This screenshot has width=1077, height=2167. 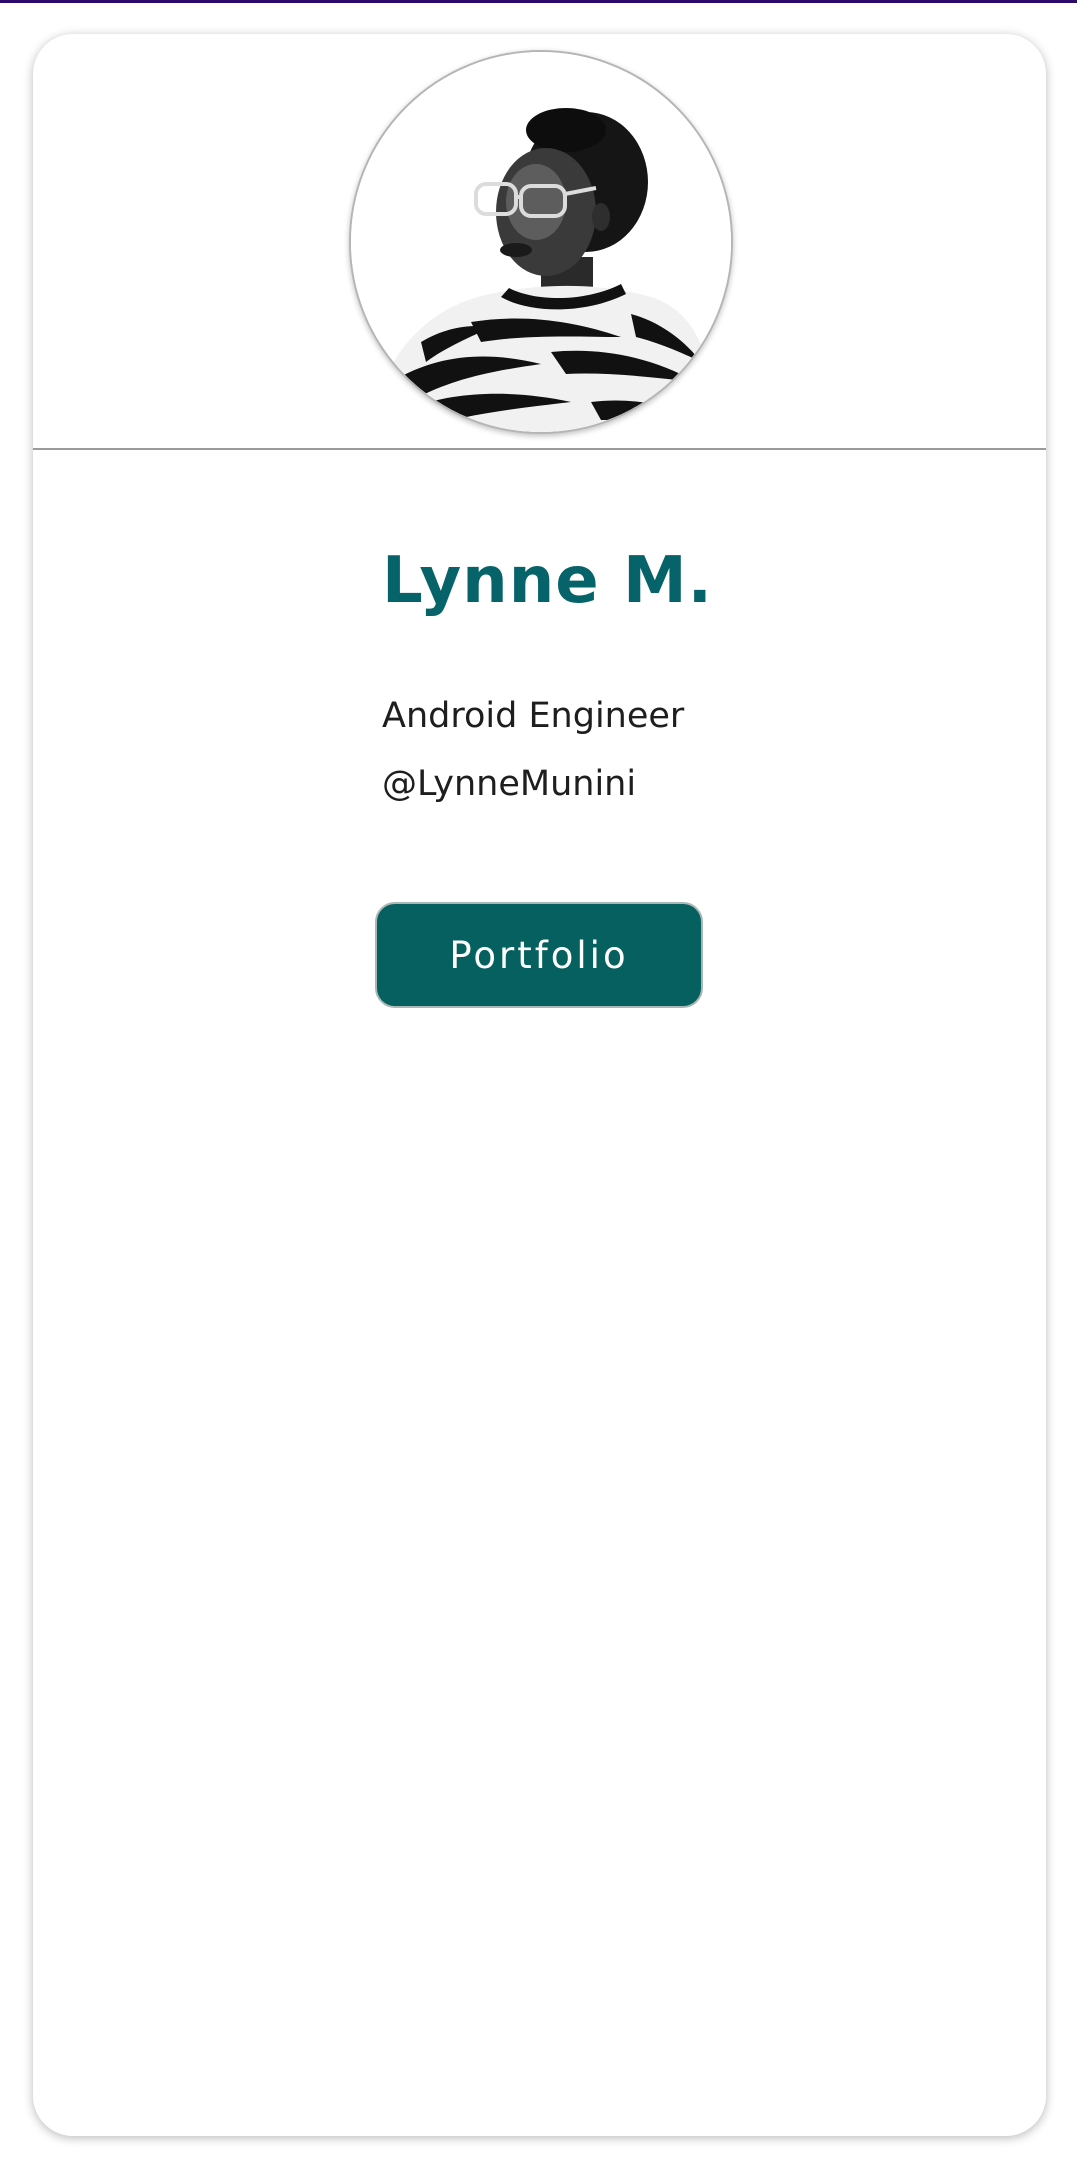 I want to click on profile-photo, so click(x=541, y=242).